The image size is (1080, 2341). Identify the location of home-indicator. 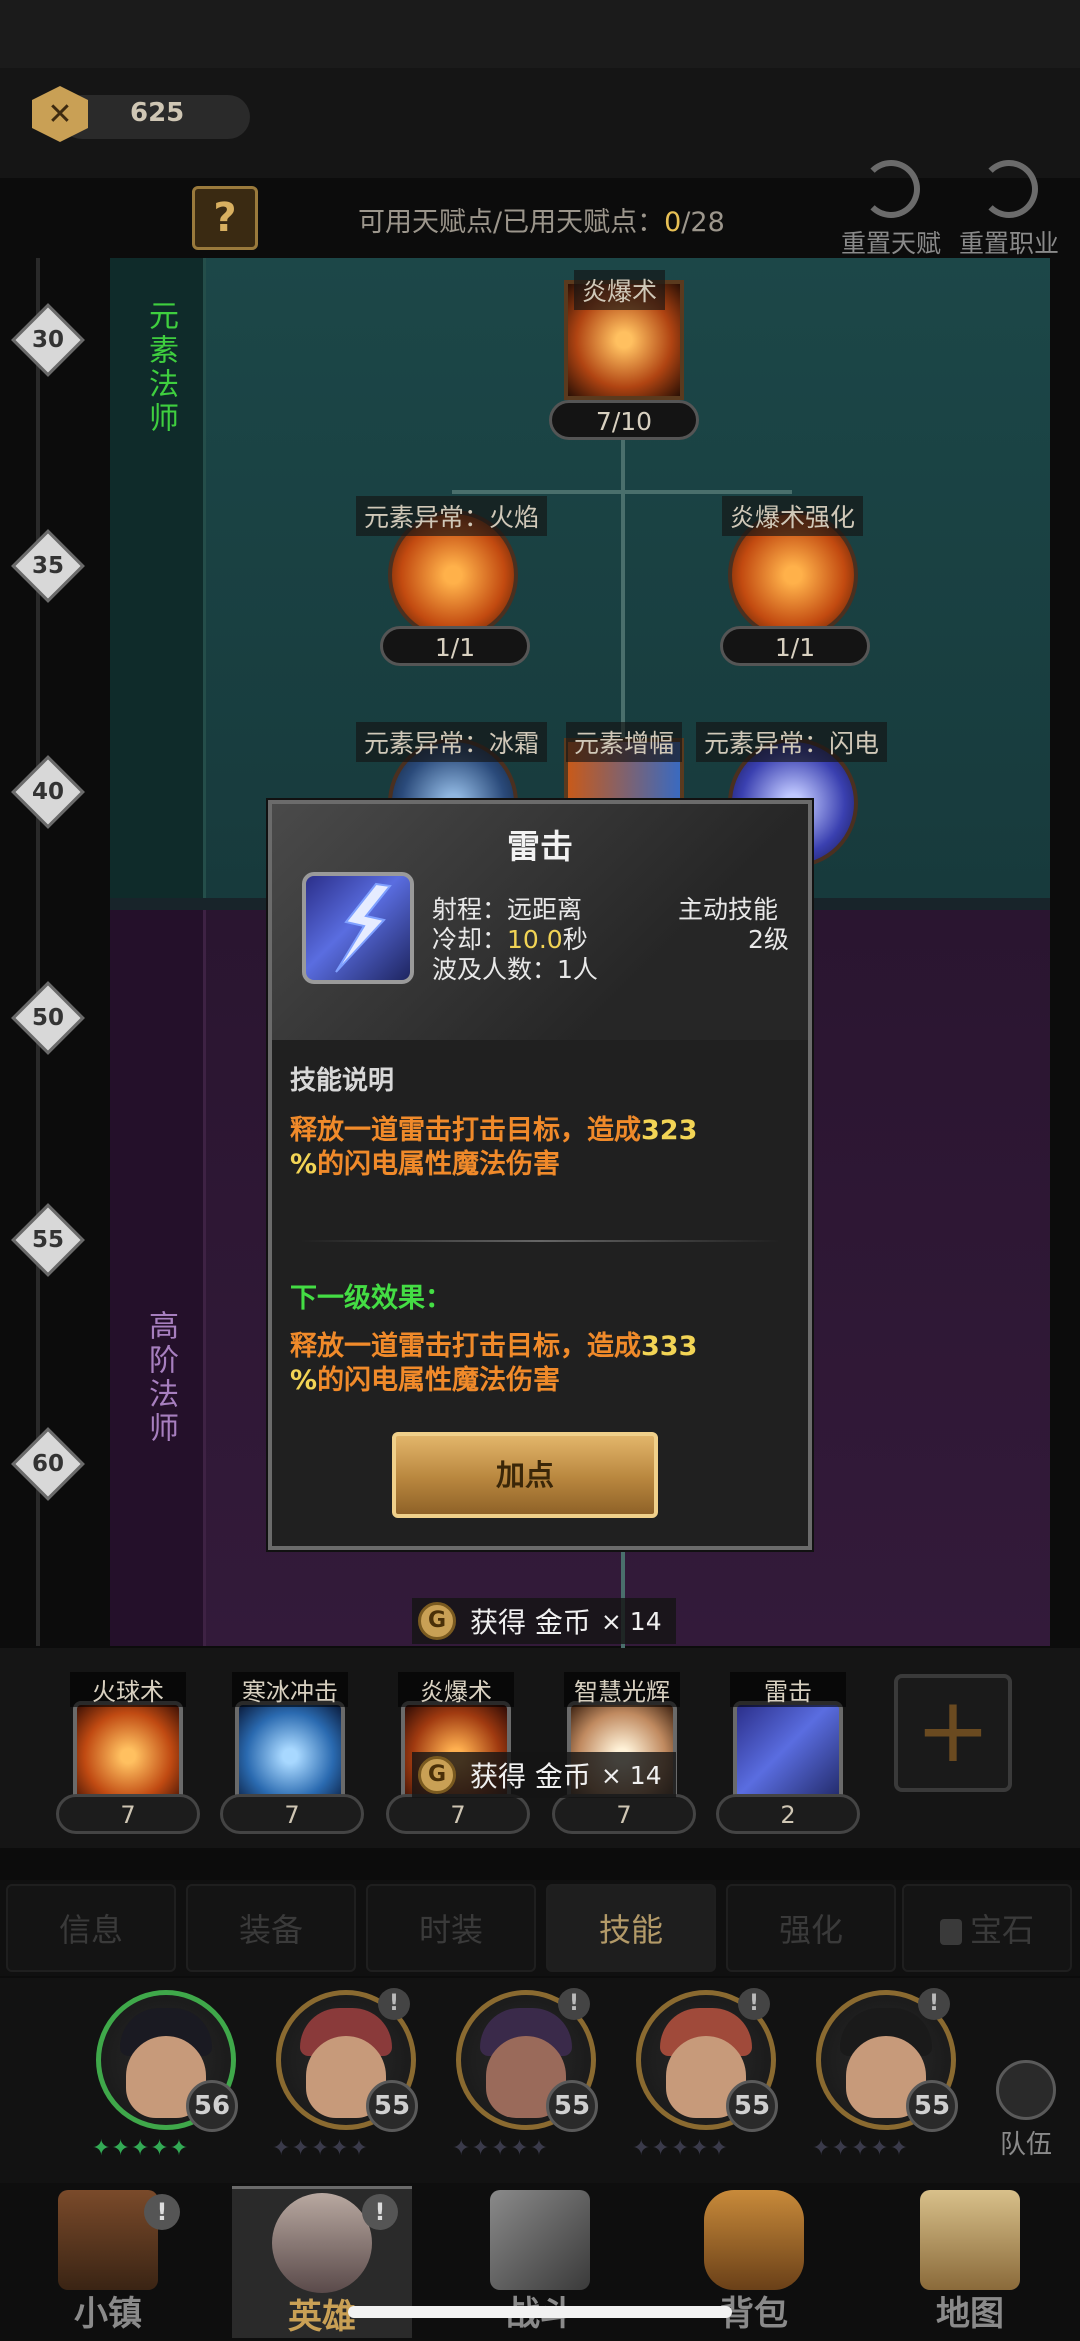
(540, 2312).